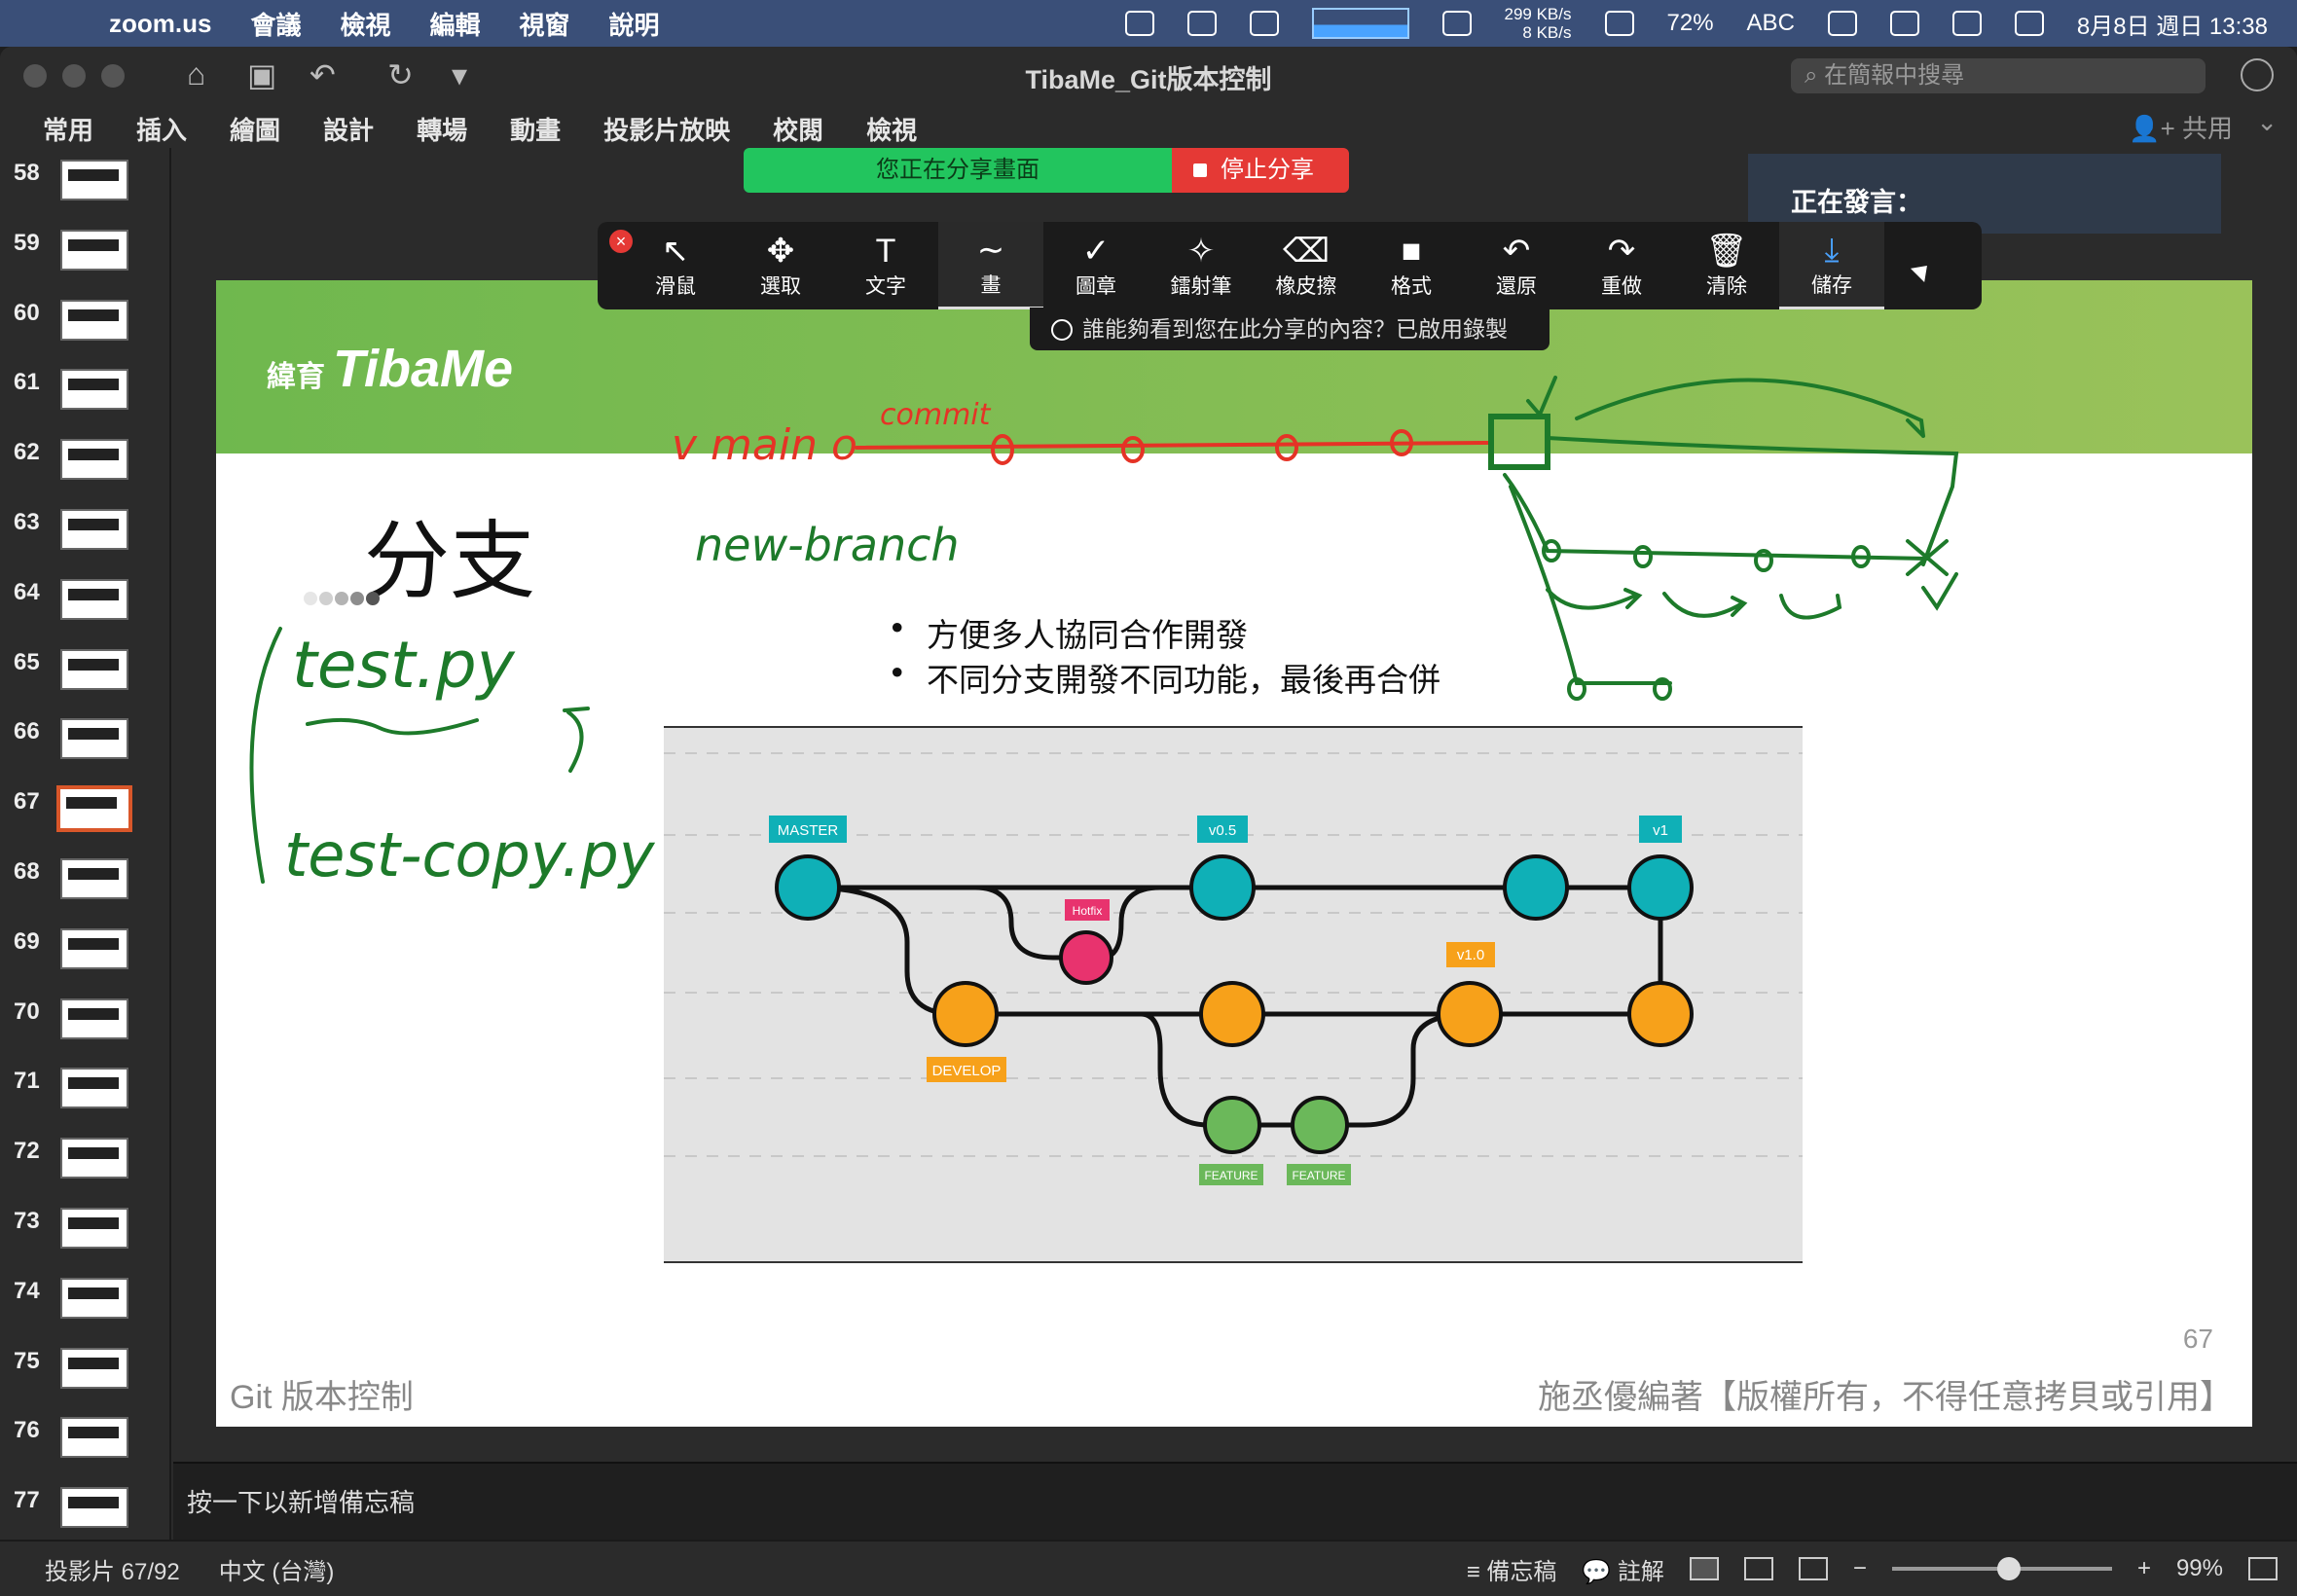  I want to click on slide-thumbnail: 59, so click(85, 251).